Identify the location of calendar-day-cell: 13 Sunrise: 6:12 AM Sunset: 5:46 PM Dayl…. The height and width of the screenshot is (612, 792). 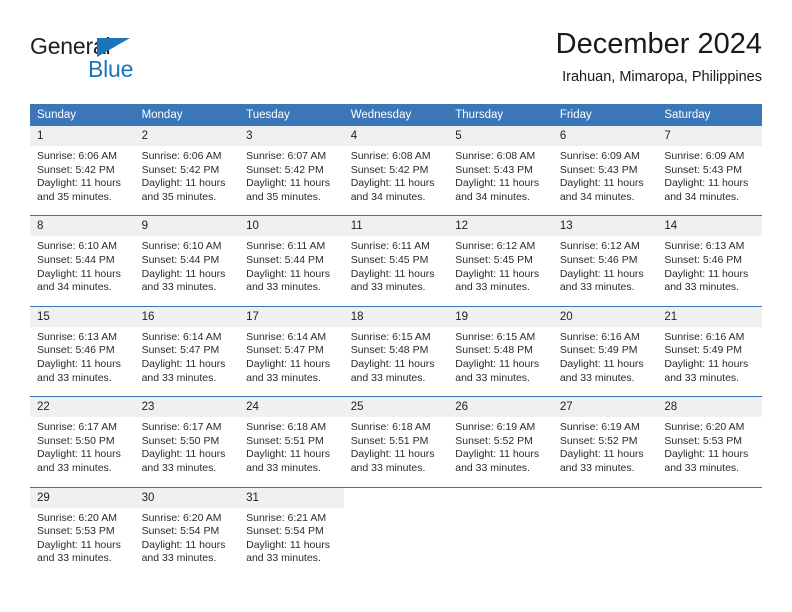
(605, 261).